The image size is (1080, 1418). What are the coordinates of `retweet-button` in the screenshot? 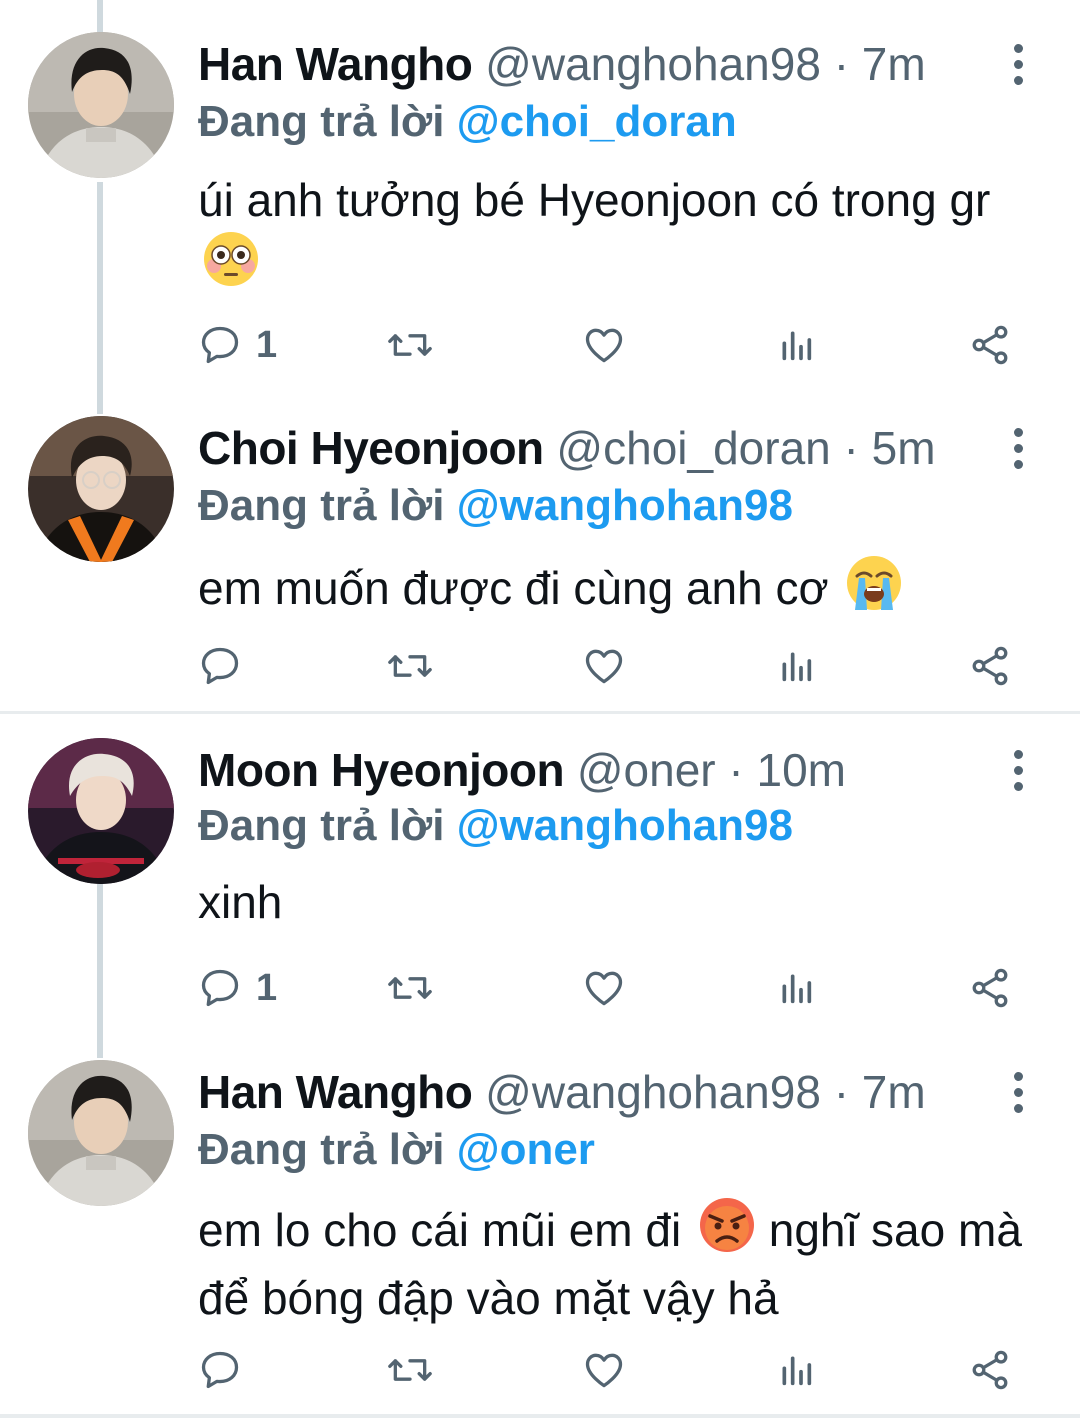 It's located at (410, 1370).